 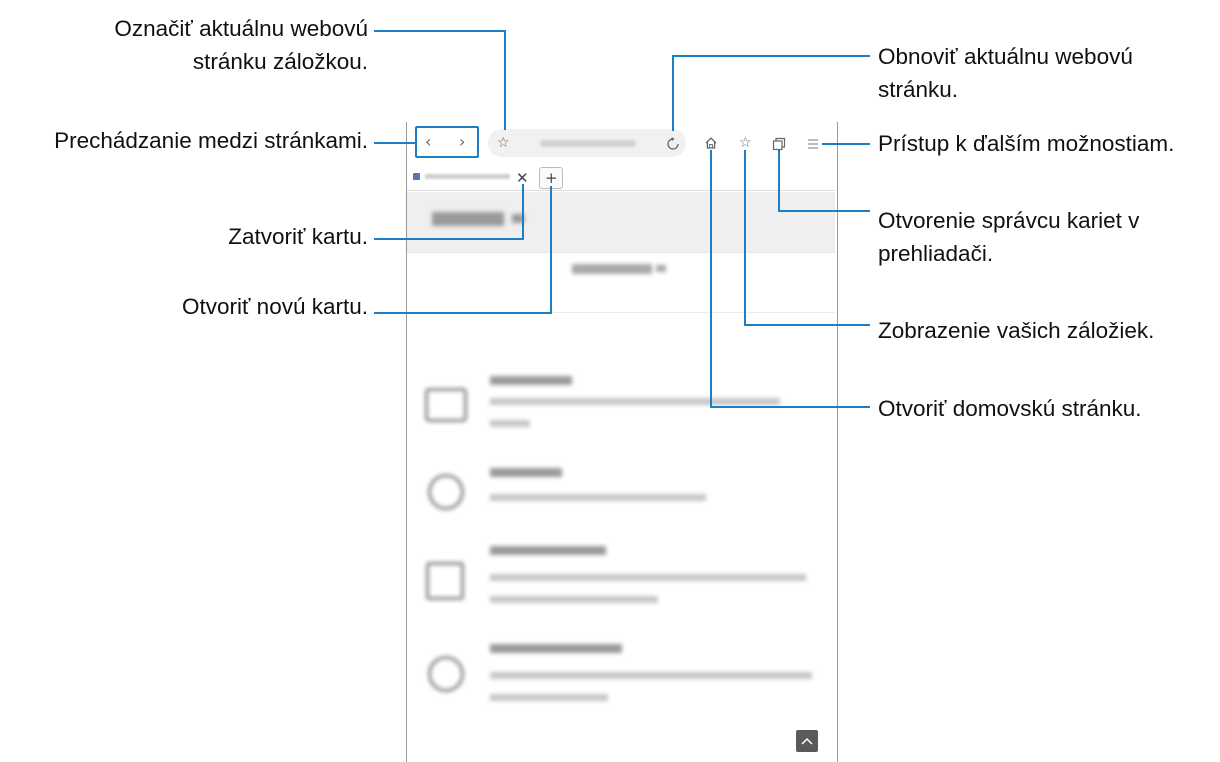 I want to click on star-icon: ☆, so click(x=503, y=143).